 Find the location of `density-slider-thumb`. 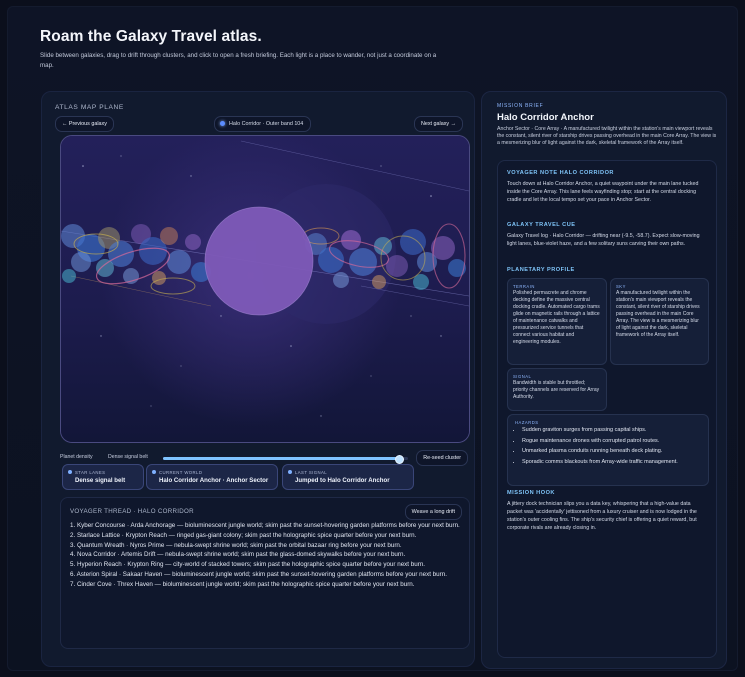

density-slider-thumb is located at coordinates (400, 459).